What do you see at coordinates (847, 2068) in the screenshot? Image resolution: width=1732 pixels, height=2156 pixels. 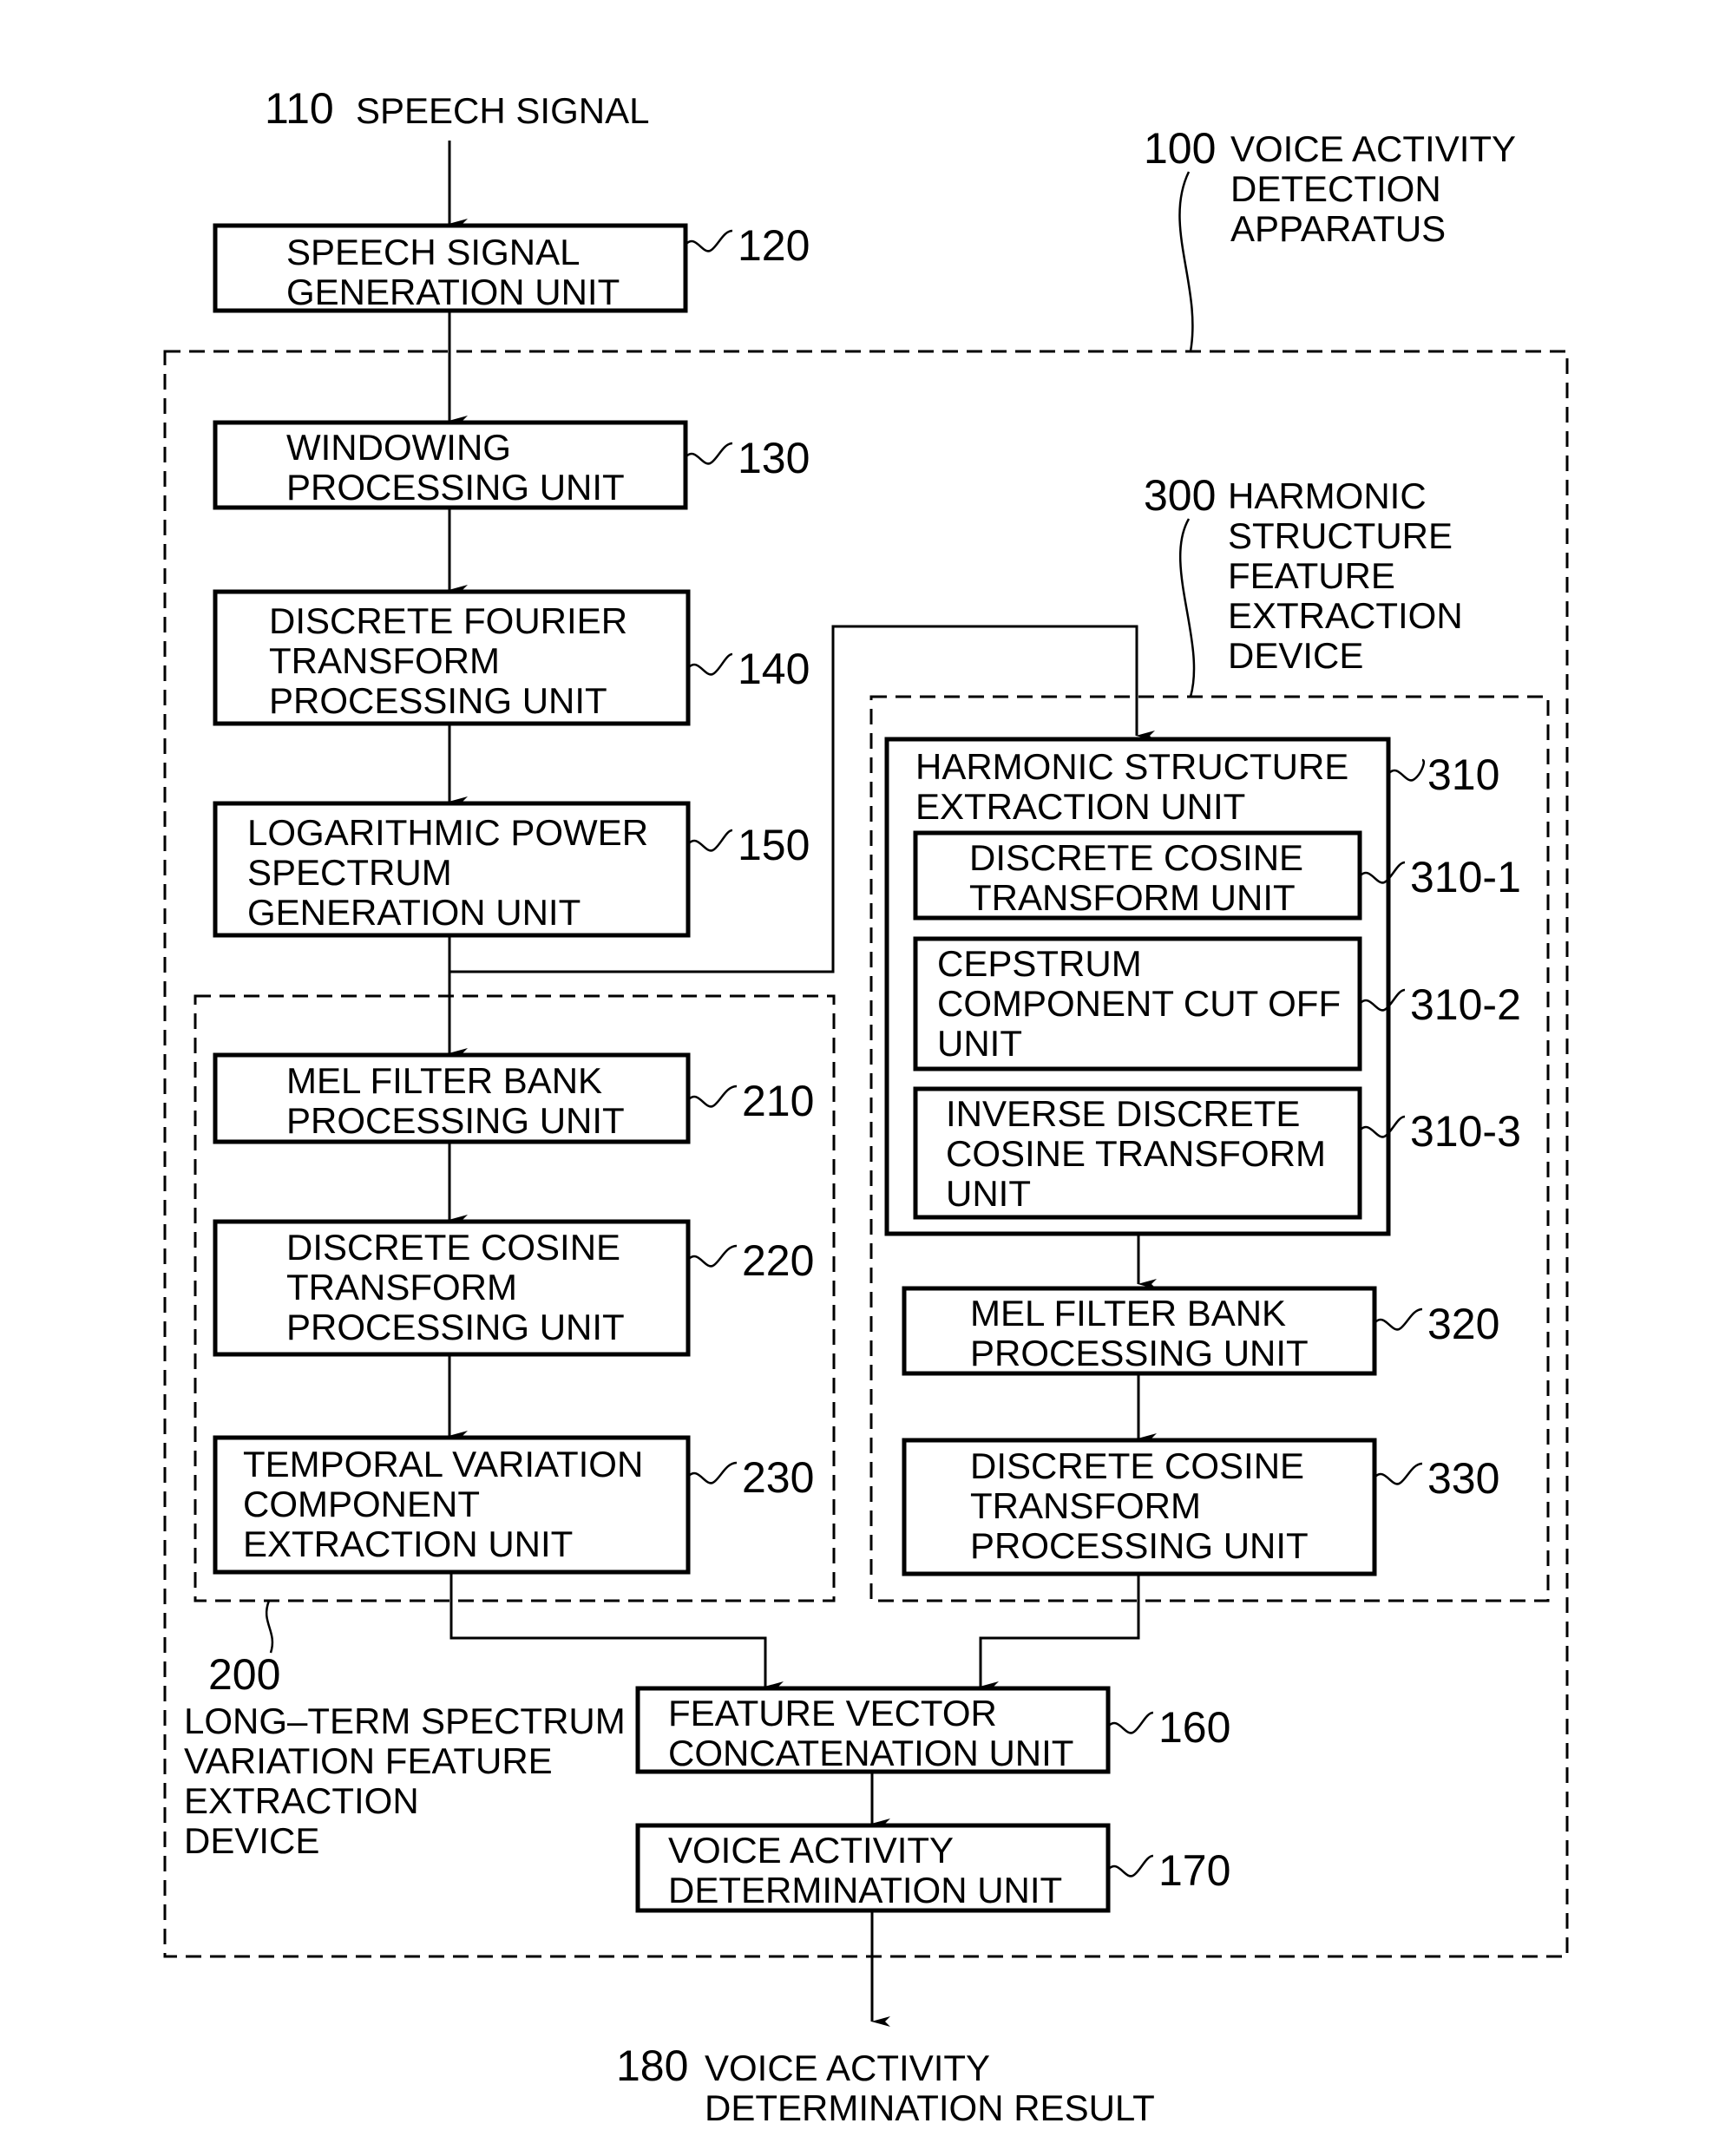 I see `output-180-label-line: VOICE ACTIVITY` at bounding box center [847, 2068].